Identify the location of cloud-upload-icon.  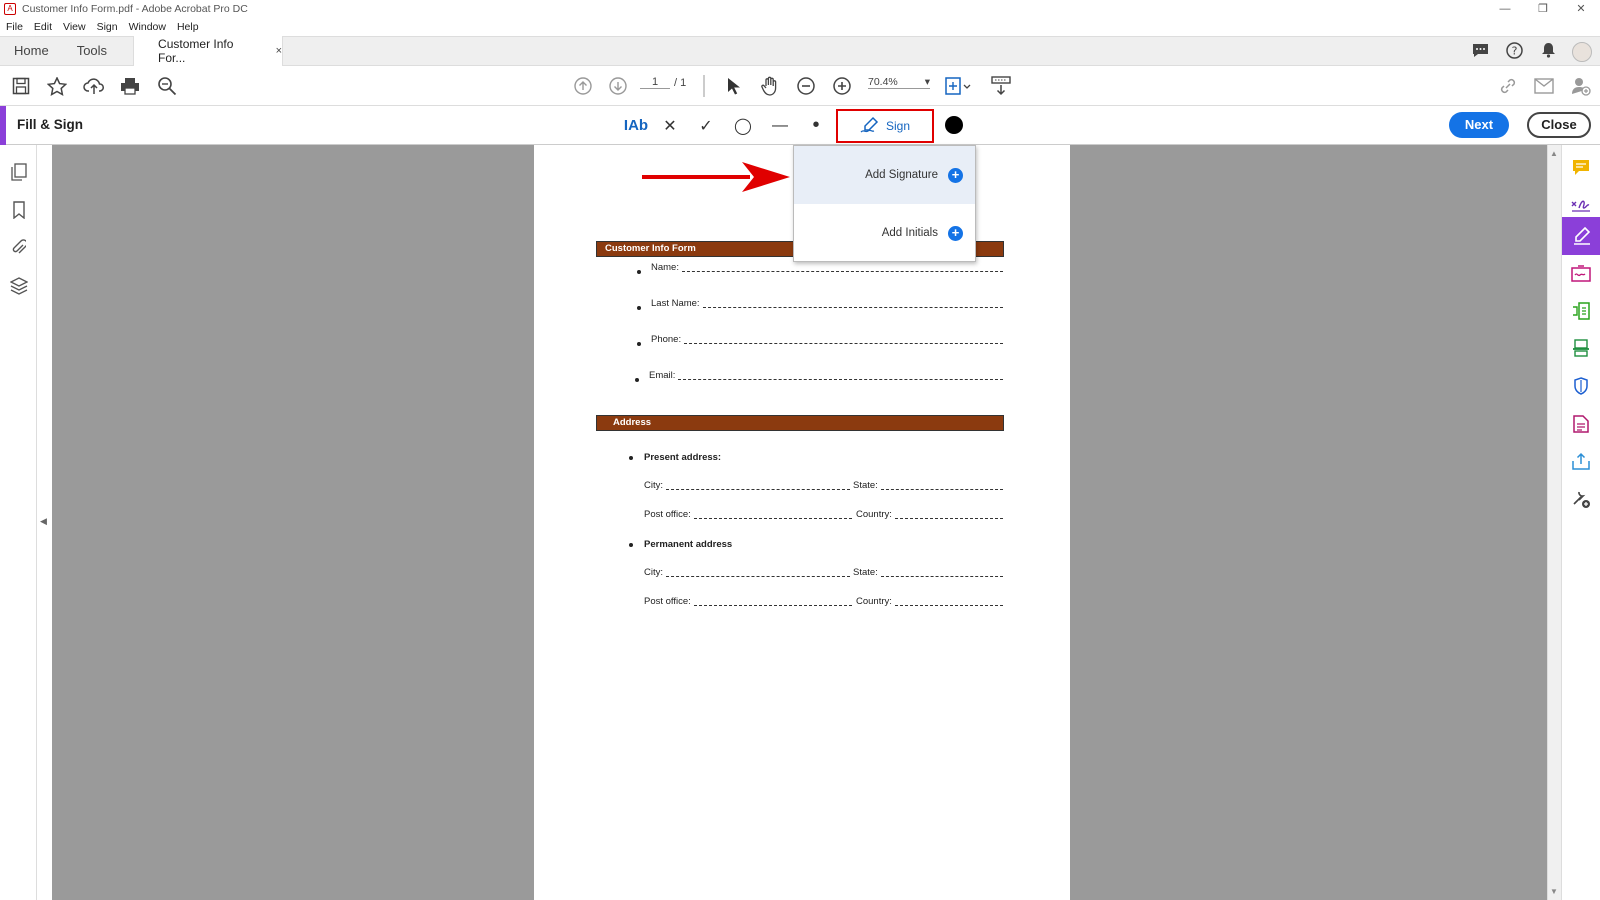
(94, 86).